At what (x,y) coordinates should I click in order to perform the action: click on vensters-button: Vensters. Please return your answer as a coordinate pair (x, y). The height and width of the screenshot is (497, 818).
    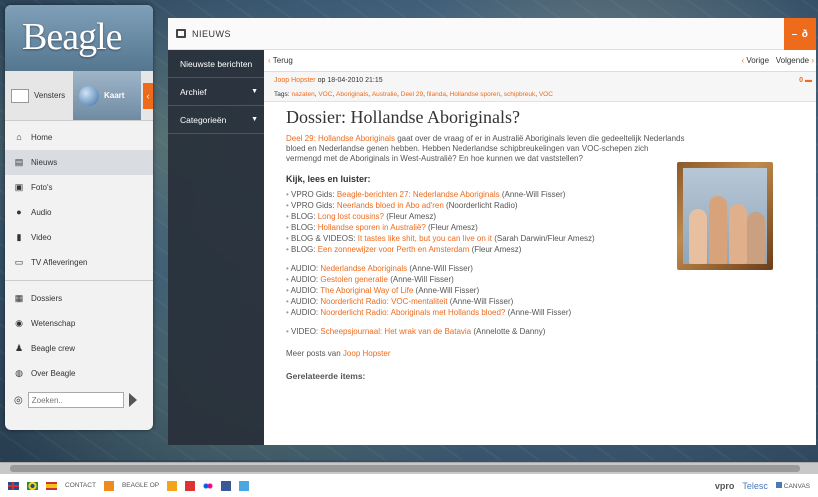
    Looking at the image, I should click on (39, 95).